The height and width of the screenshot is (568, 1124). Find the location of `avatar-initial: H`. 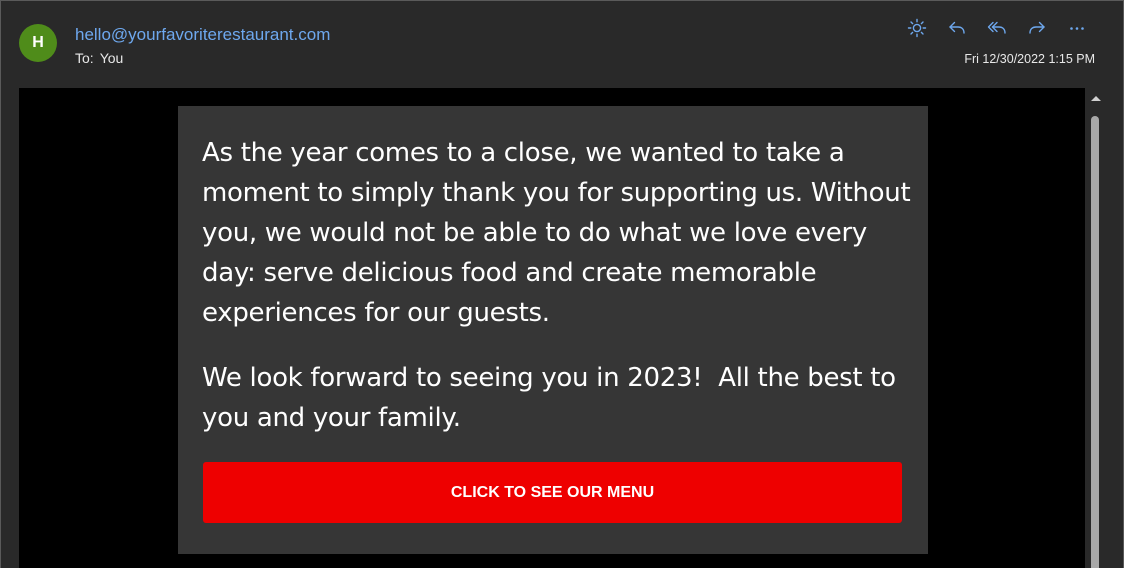

avatar-initial: H is located at coordinates (38, 42).